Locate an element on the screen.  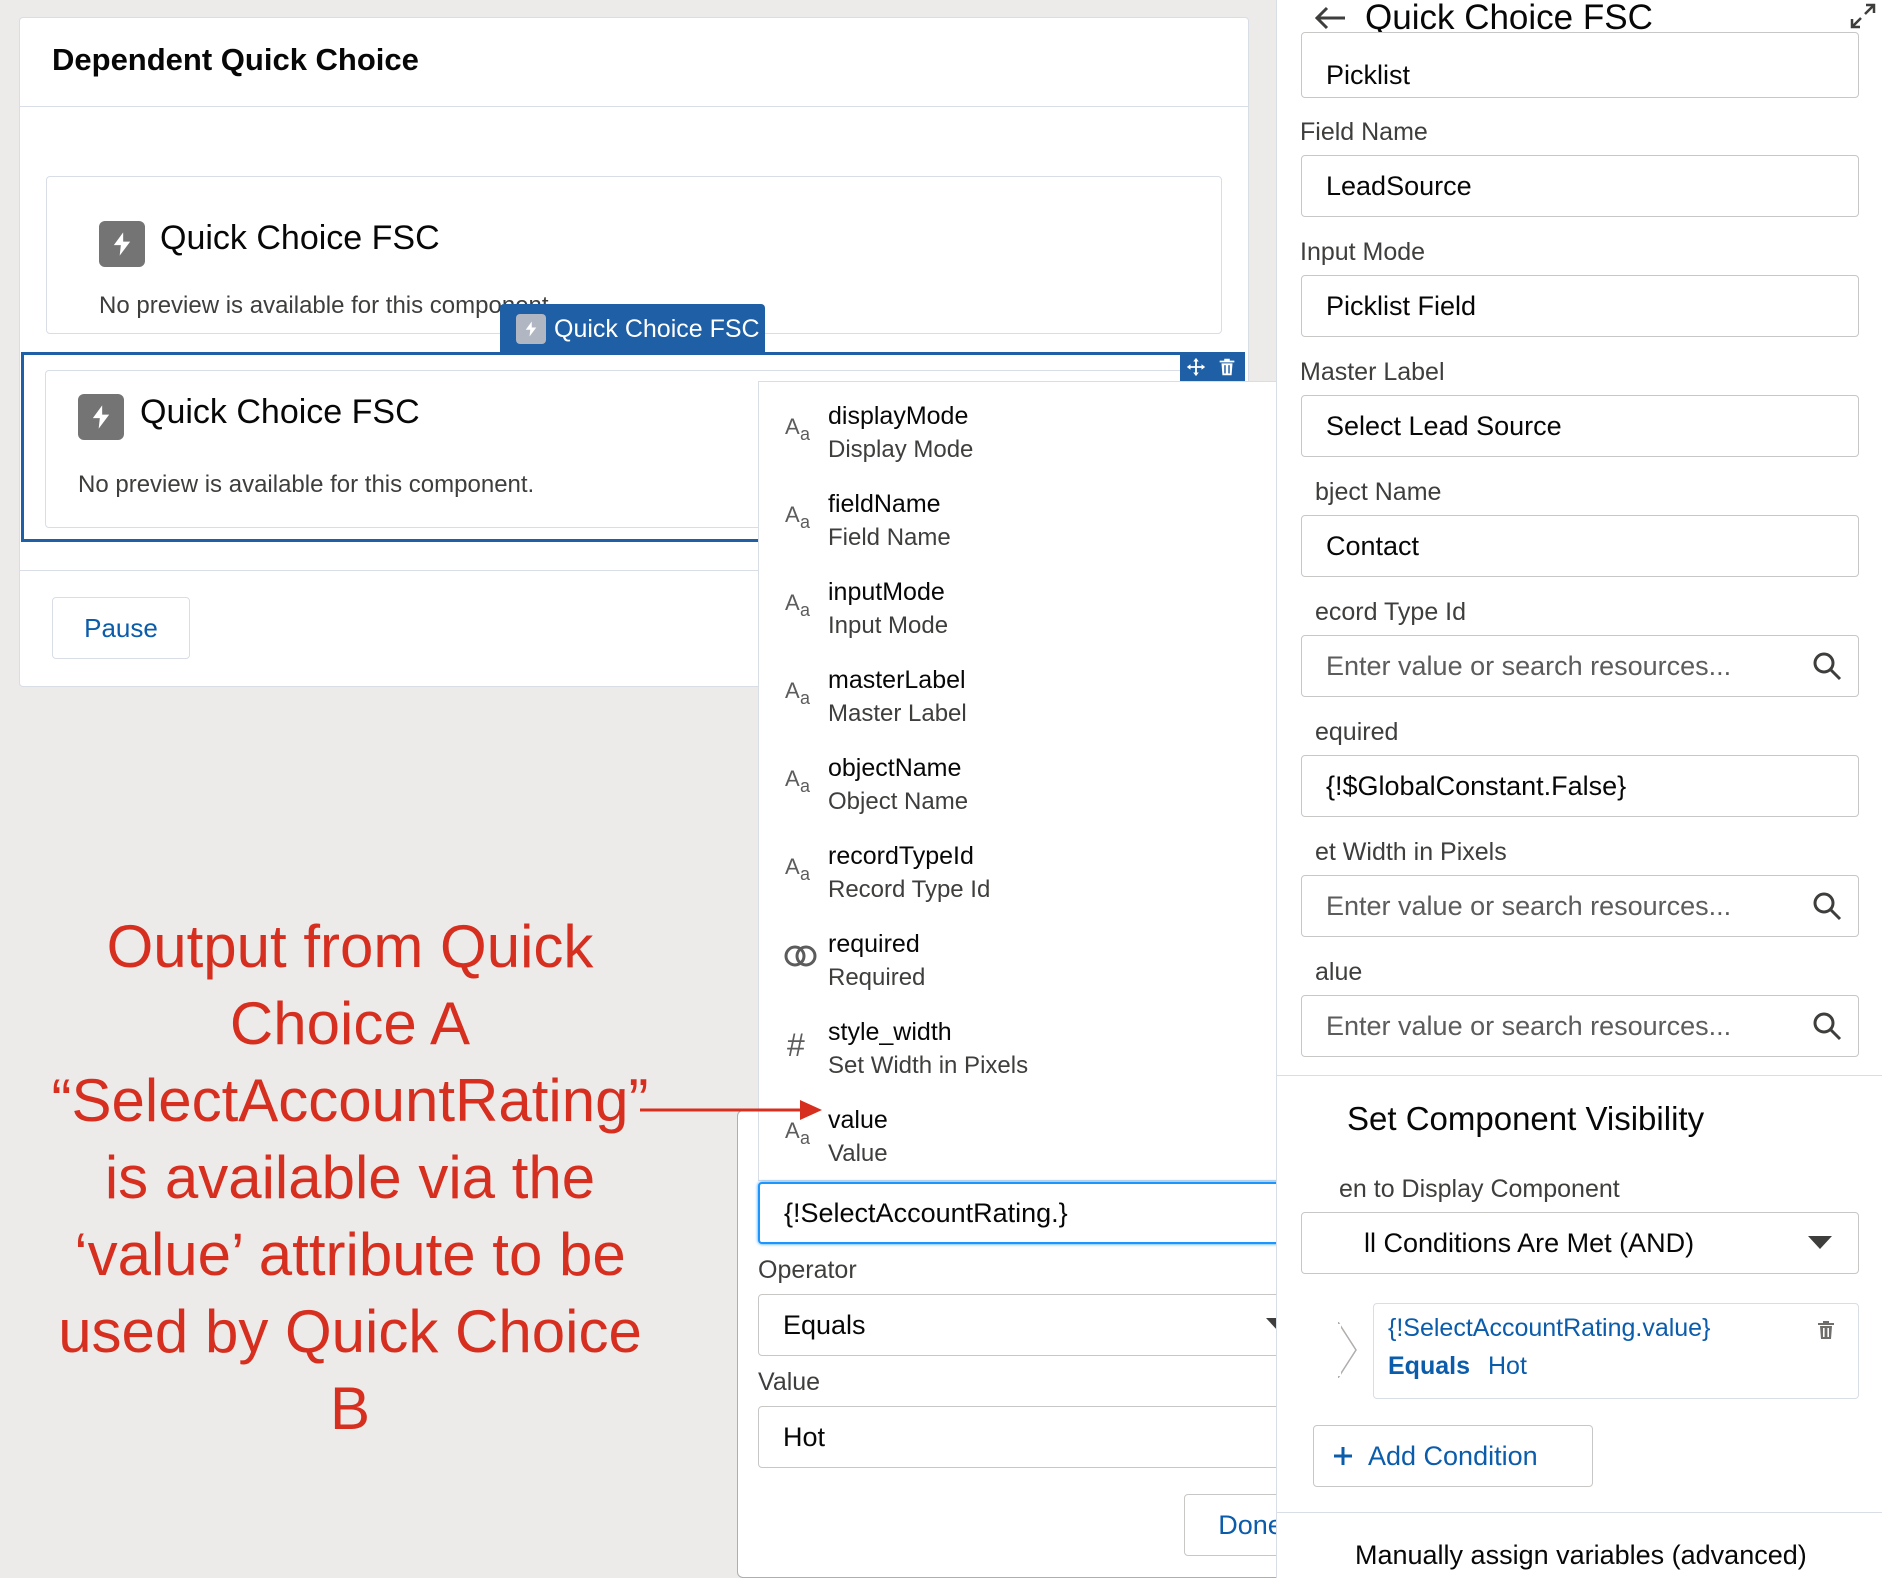
dropdown-item-label: Master Label is located at coordinates (897, 713).